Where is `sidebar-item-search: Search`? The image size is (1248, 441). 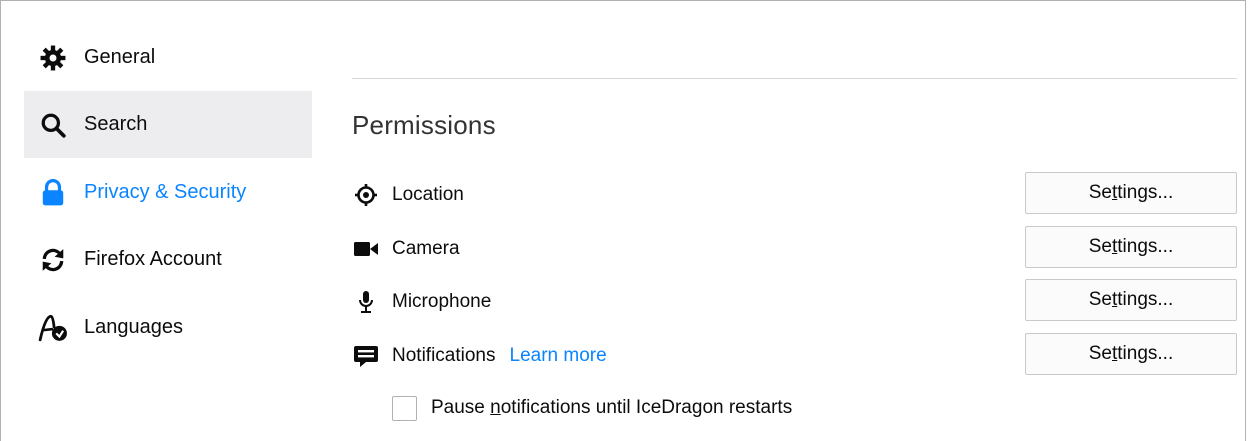 sidebar-item-search: Search is located at coordinates (168, 124).